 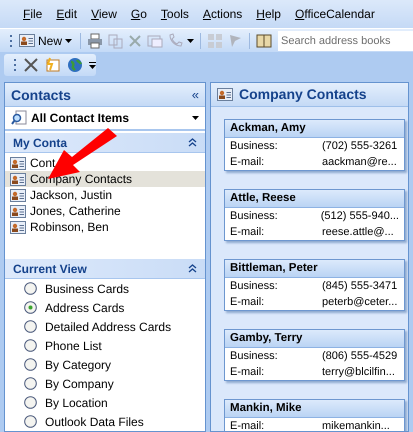 What do you see at coordinates (108, 327) in the screenshot?
I see `view-option-label: Detailed Address Cards` at bounding box center [108, 327].